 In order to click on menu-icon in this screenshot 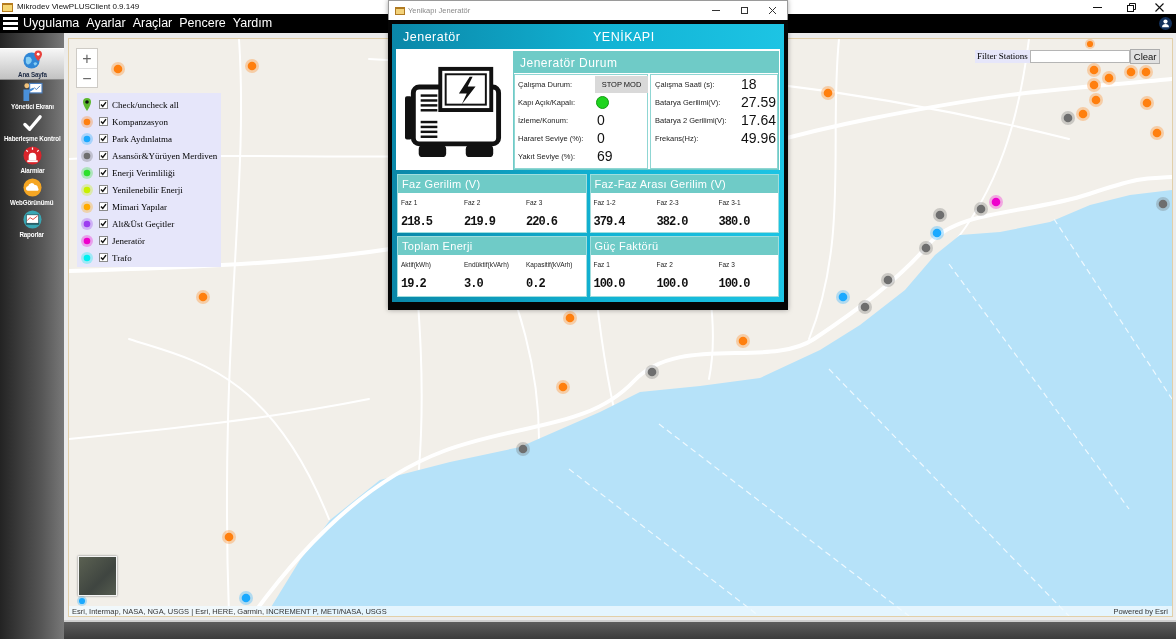, I will do `click(10, 23)`.